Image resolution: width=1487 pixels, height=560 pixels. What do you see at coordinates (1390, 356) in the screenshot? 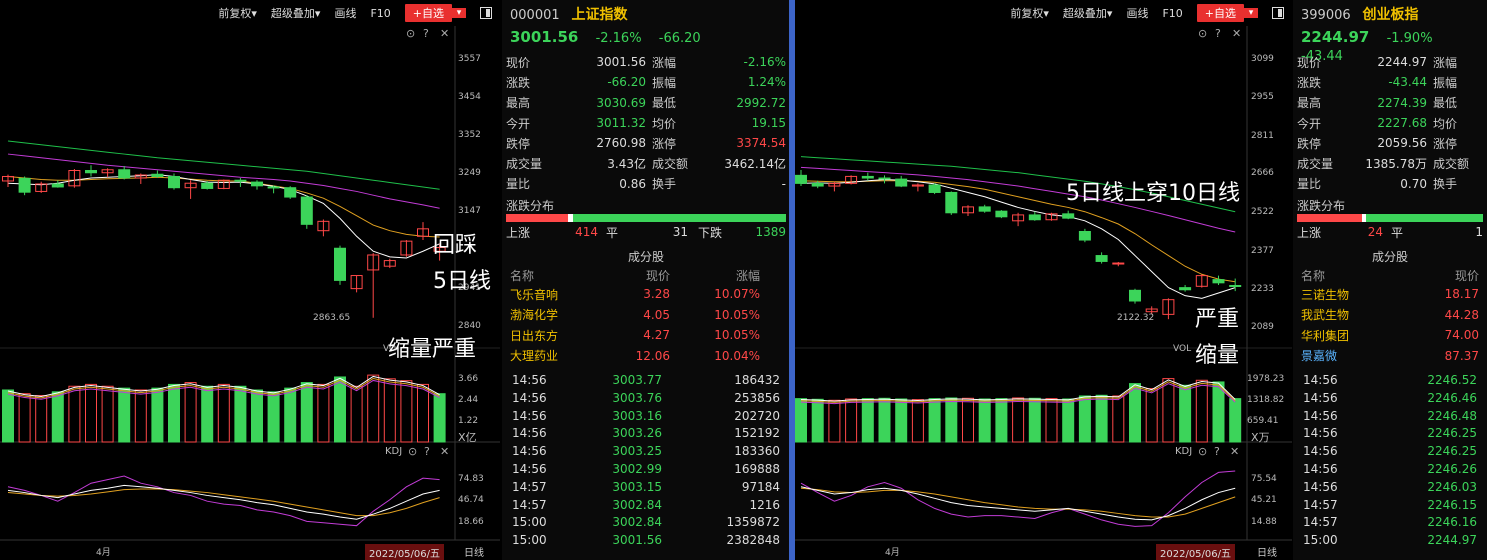
I see `component-row: 景嘉微 87.37` at bounding box center [1390, 356].